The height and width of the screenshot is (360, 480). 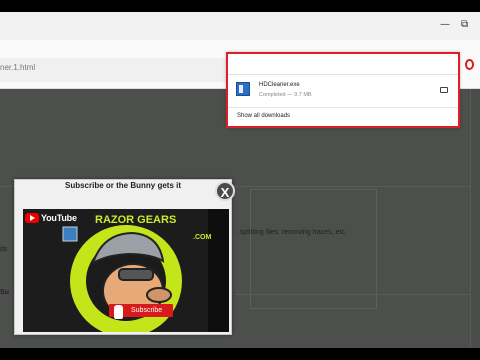 I want to click on youtube-play-icon, so click(x=32, y=218).